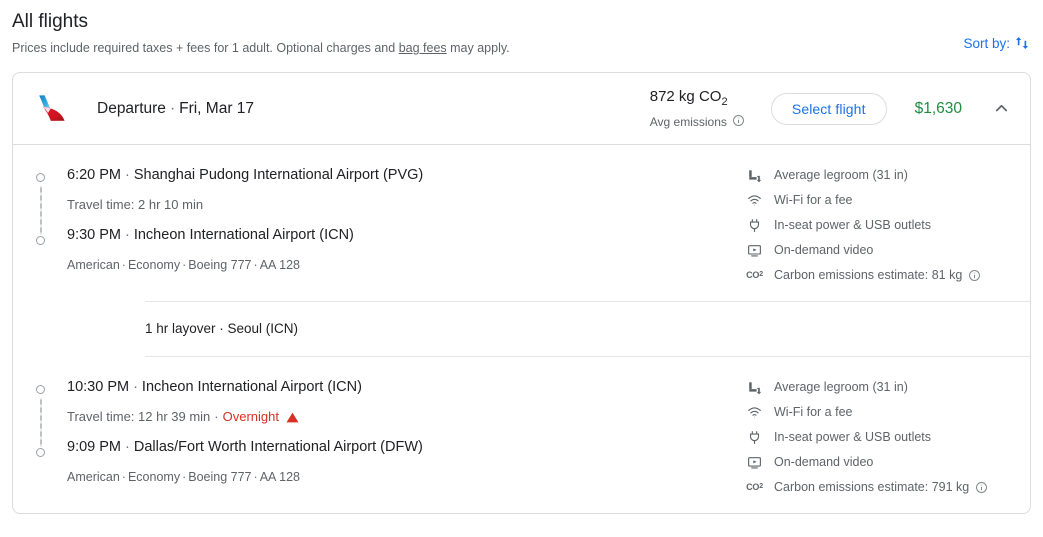 The width and height of the screenshot is (1043, 537). Describe the element at coordinates (872, 487) in the screenshot. I see `amenity-label: Carbon emissions estimate: 791 kg` at that location.